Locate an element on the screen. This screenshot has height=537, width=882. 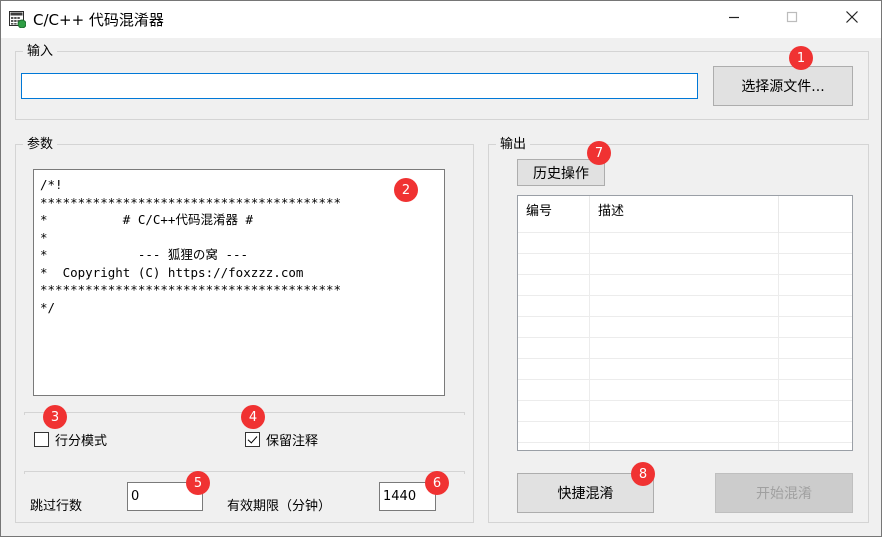
checkbox-box-keep-comments is located at coordinates (252, 439).